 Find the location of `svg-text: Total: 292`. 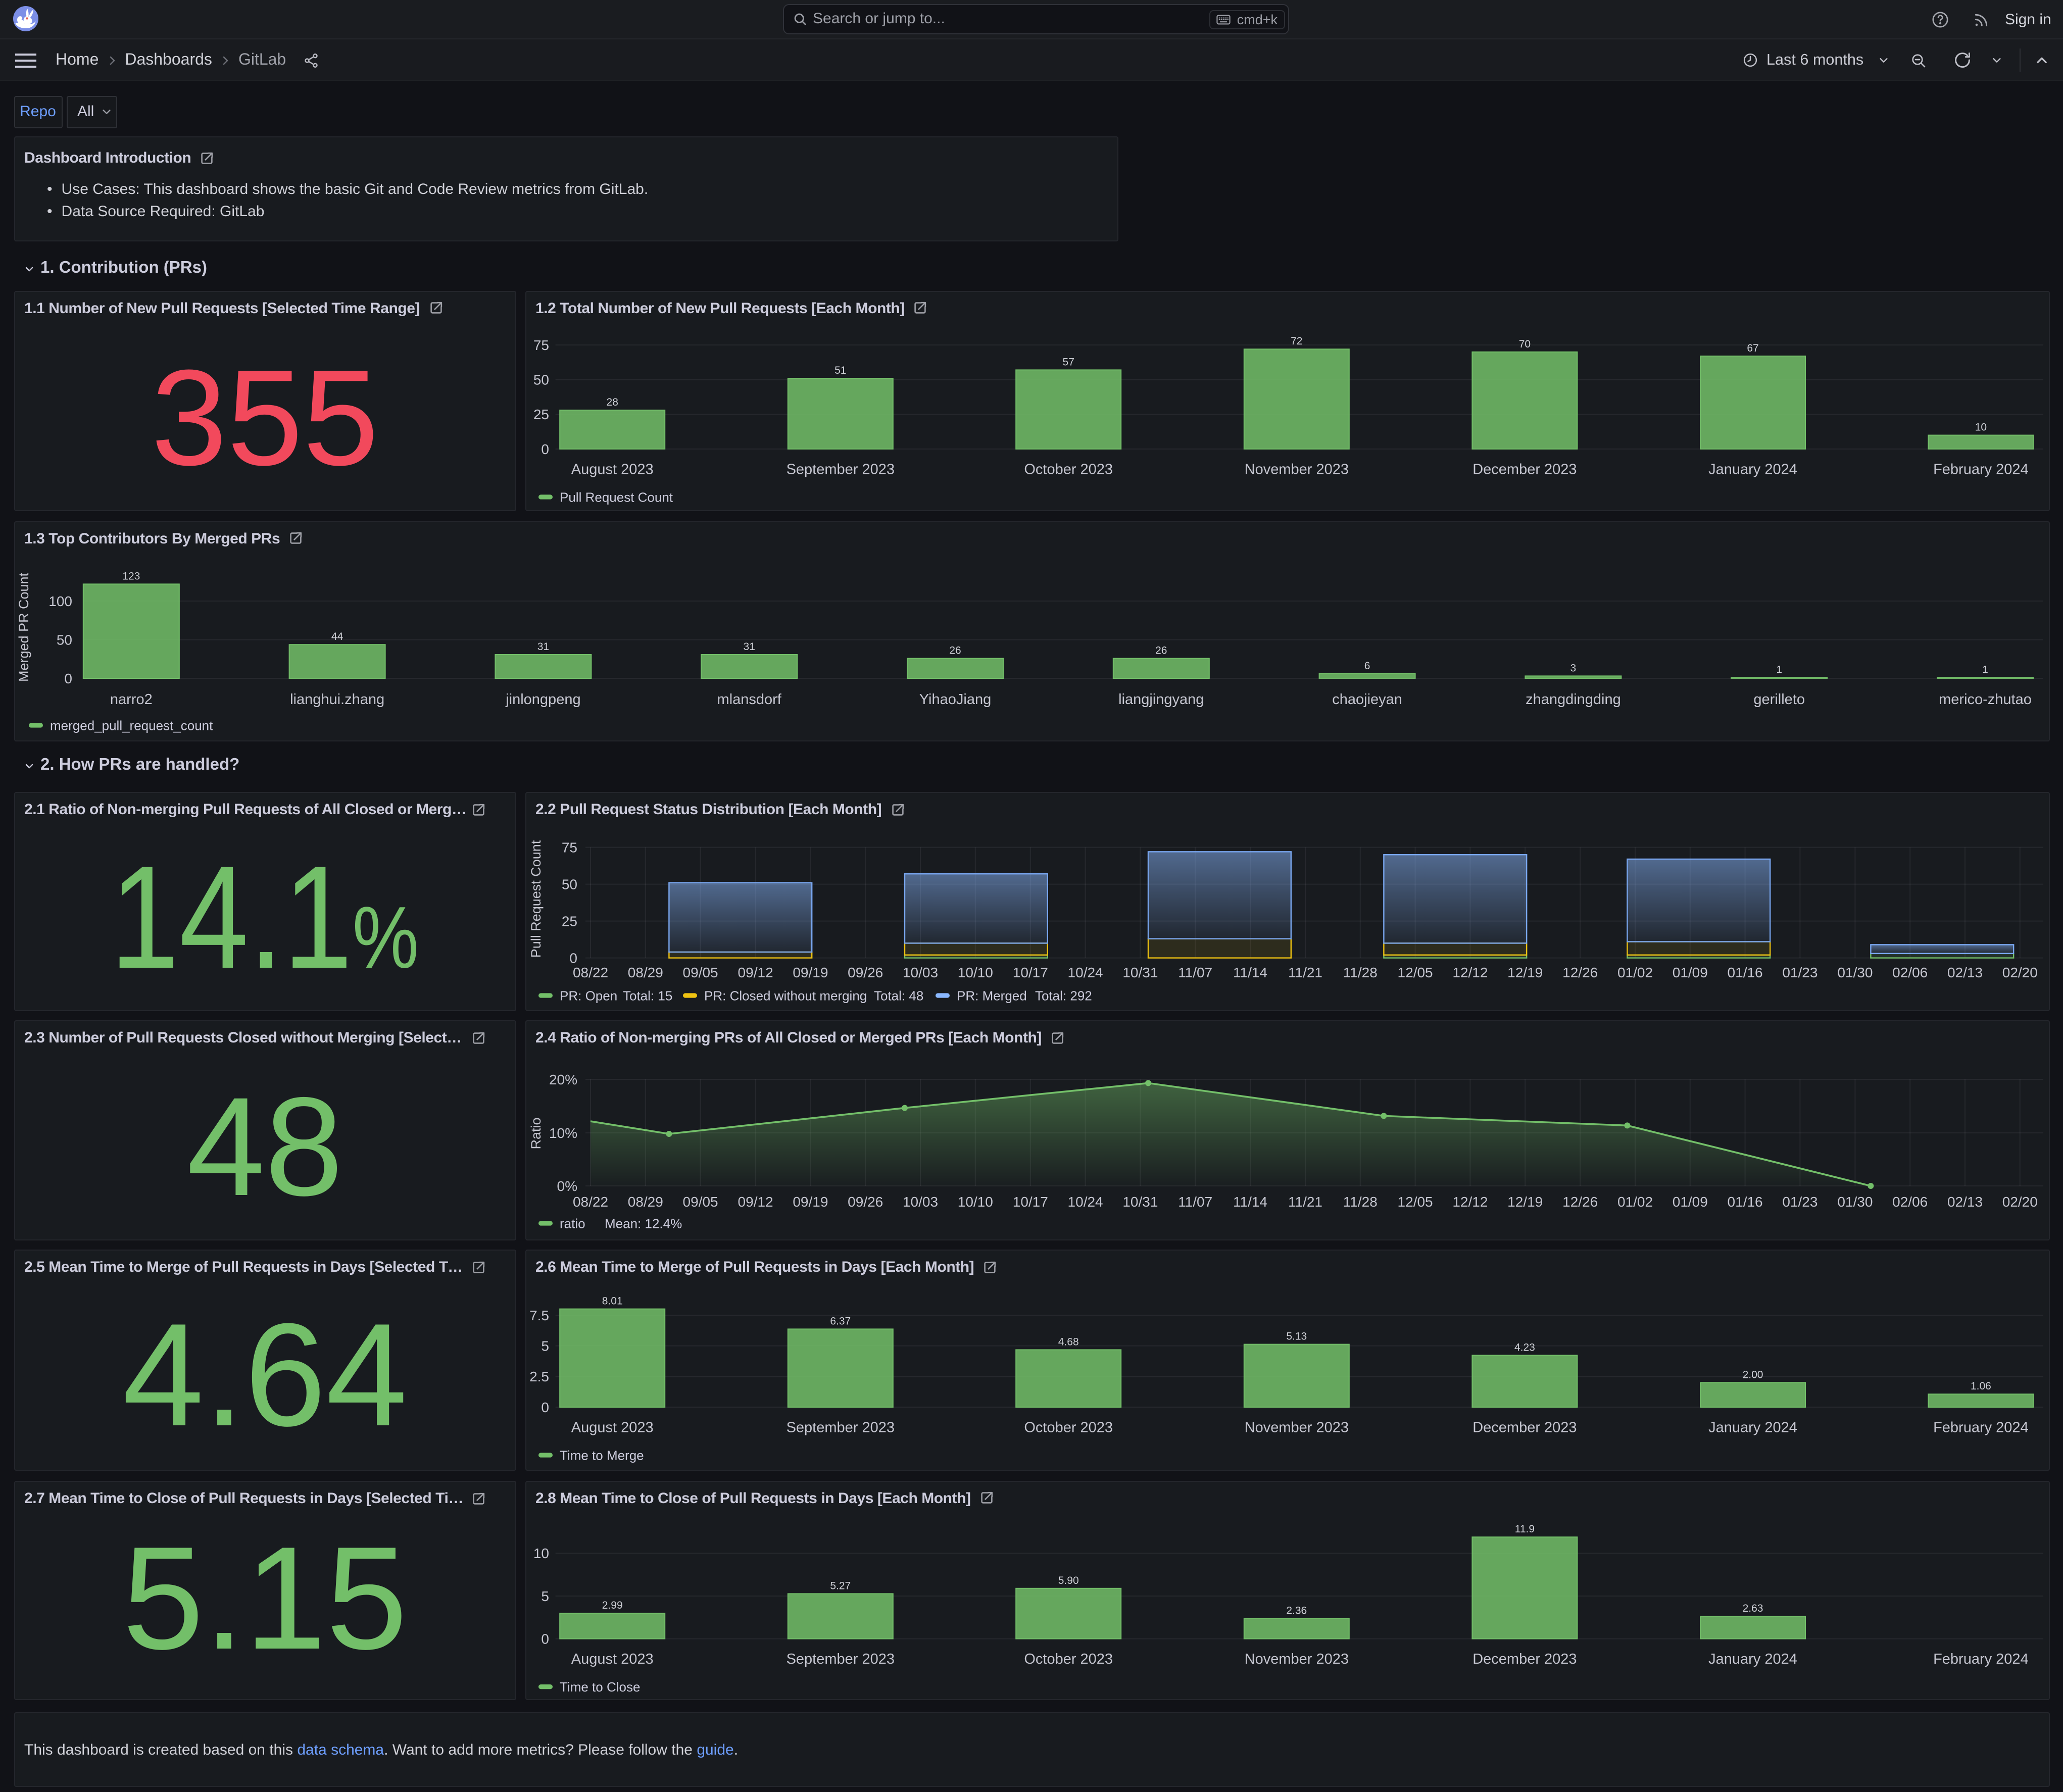

svg-text: Total: 292 is located at coordinates (1063, 995).